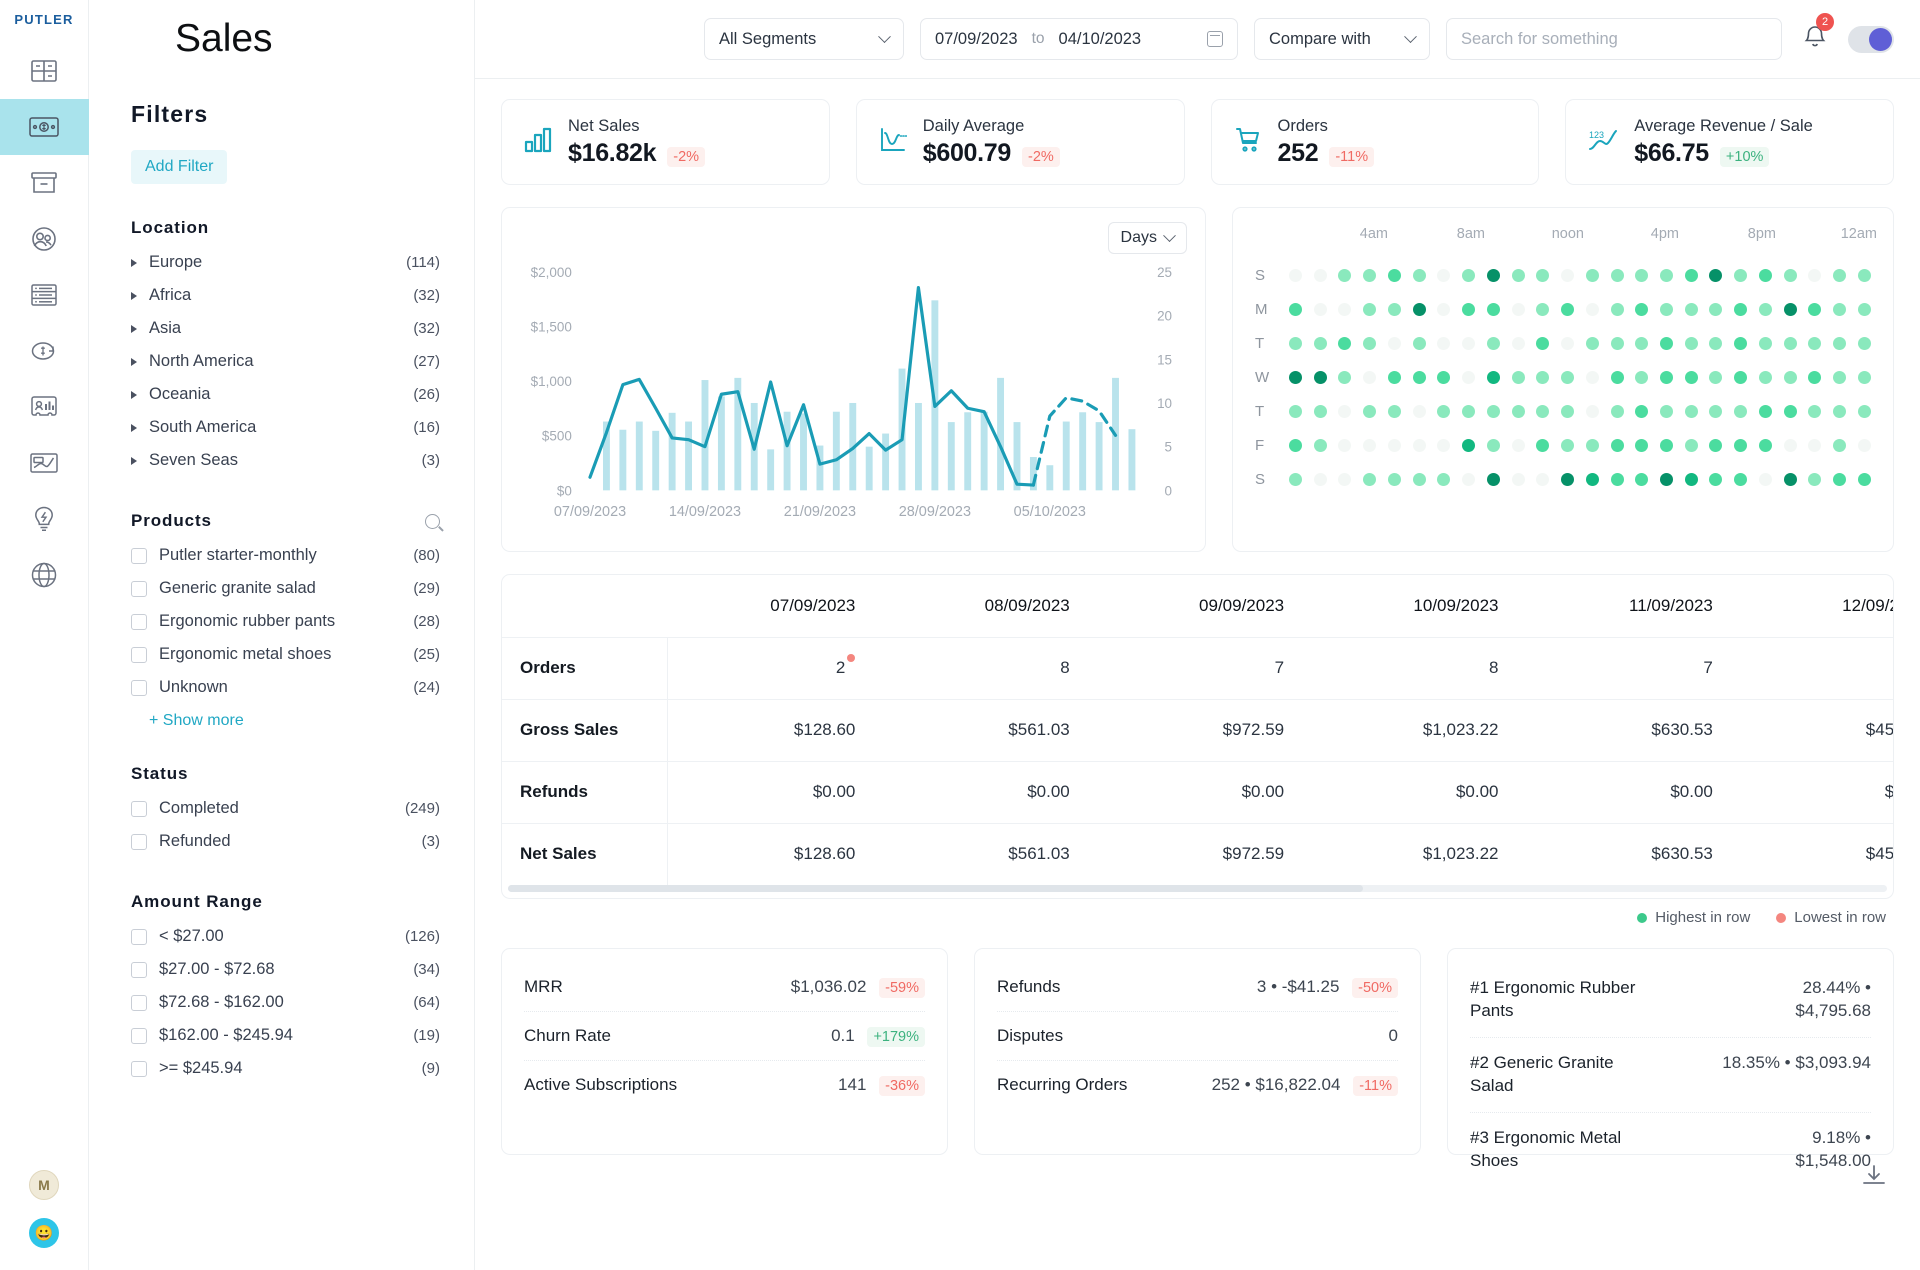  I want to click on filter-row-status: Completed (249), so click(281, 808).